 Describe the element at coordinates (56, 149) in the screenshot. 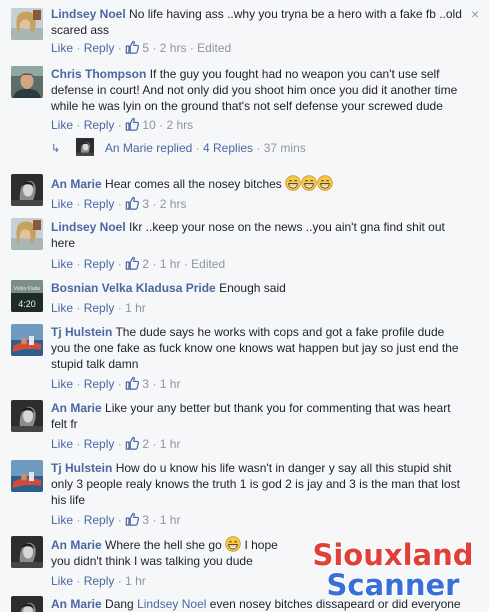

I see `reply-arrow-icon: ↳` at that location.